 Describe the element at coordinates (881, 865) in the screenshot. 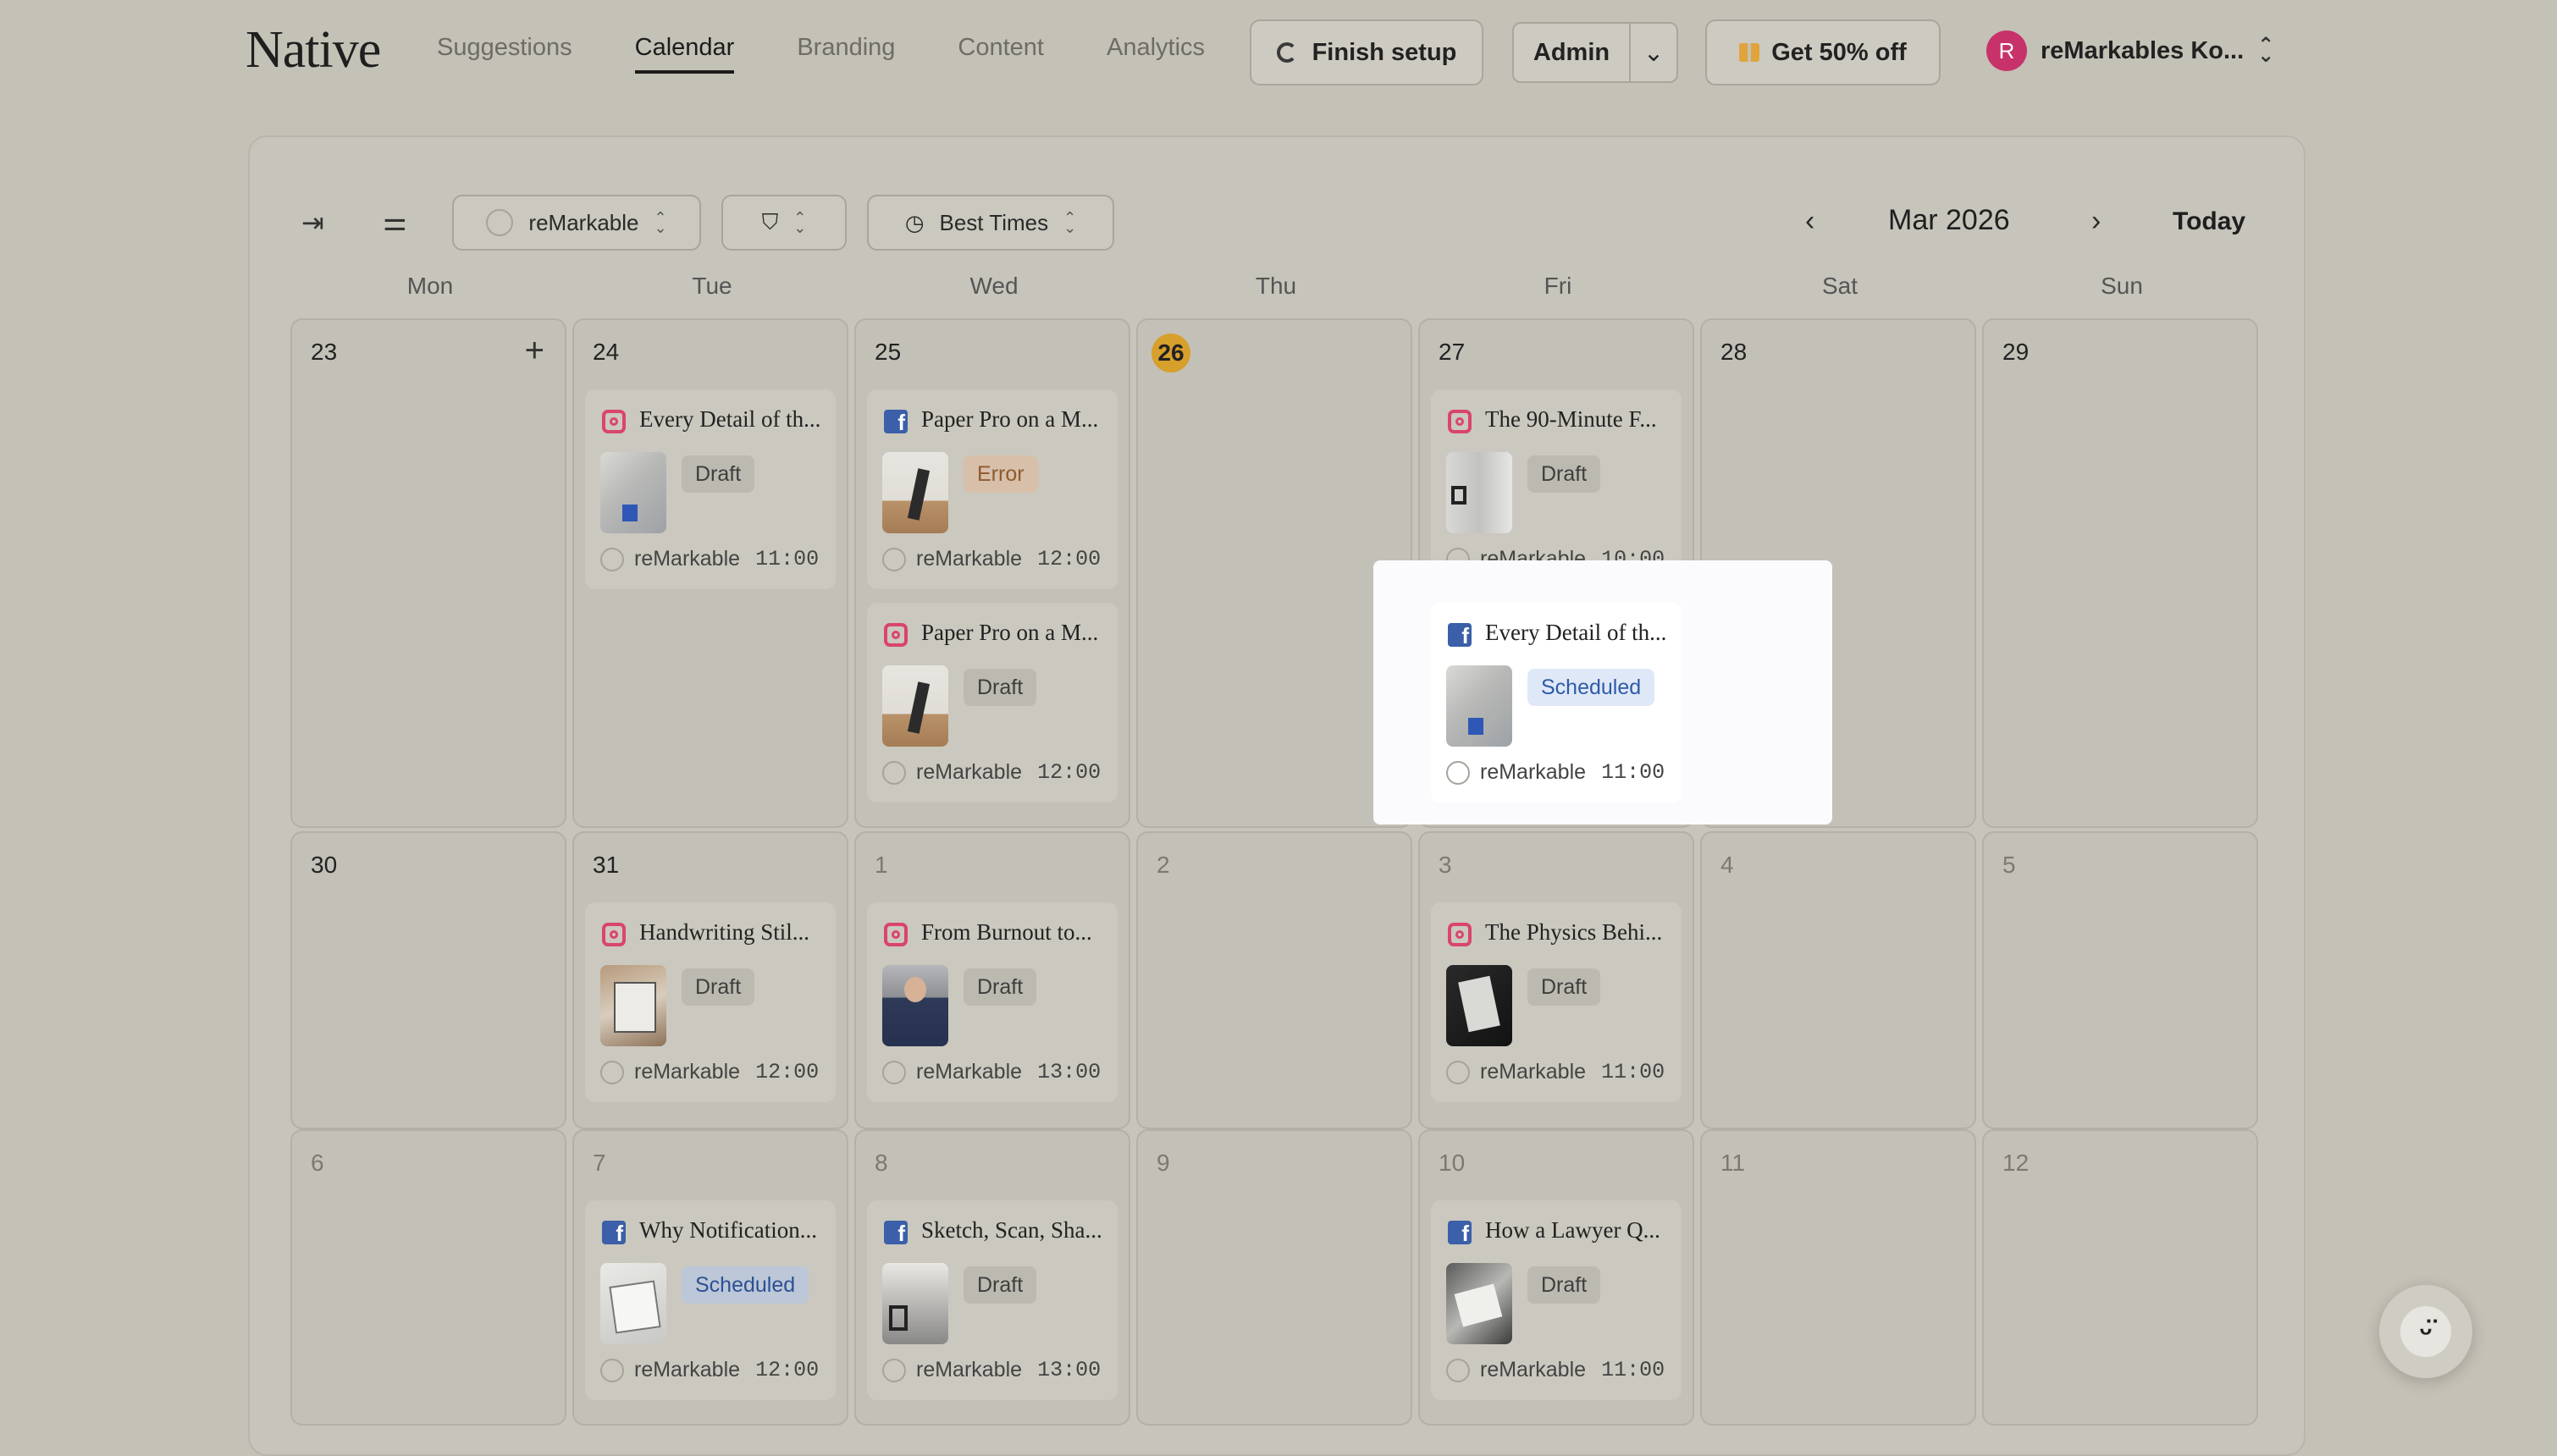

I see `day-number: 1` at that location.